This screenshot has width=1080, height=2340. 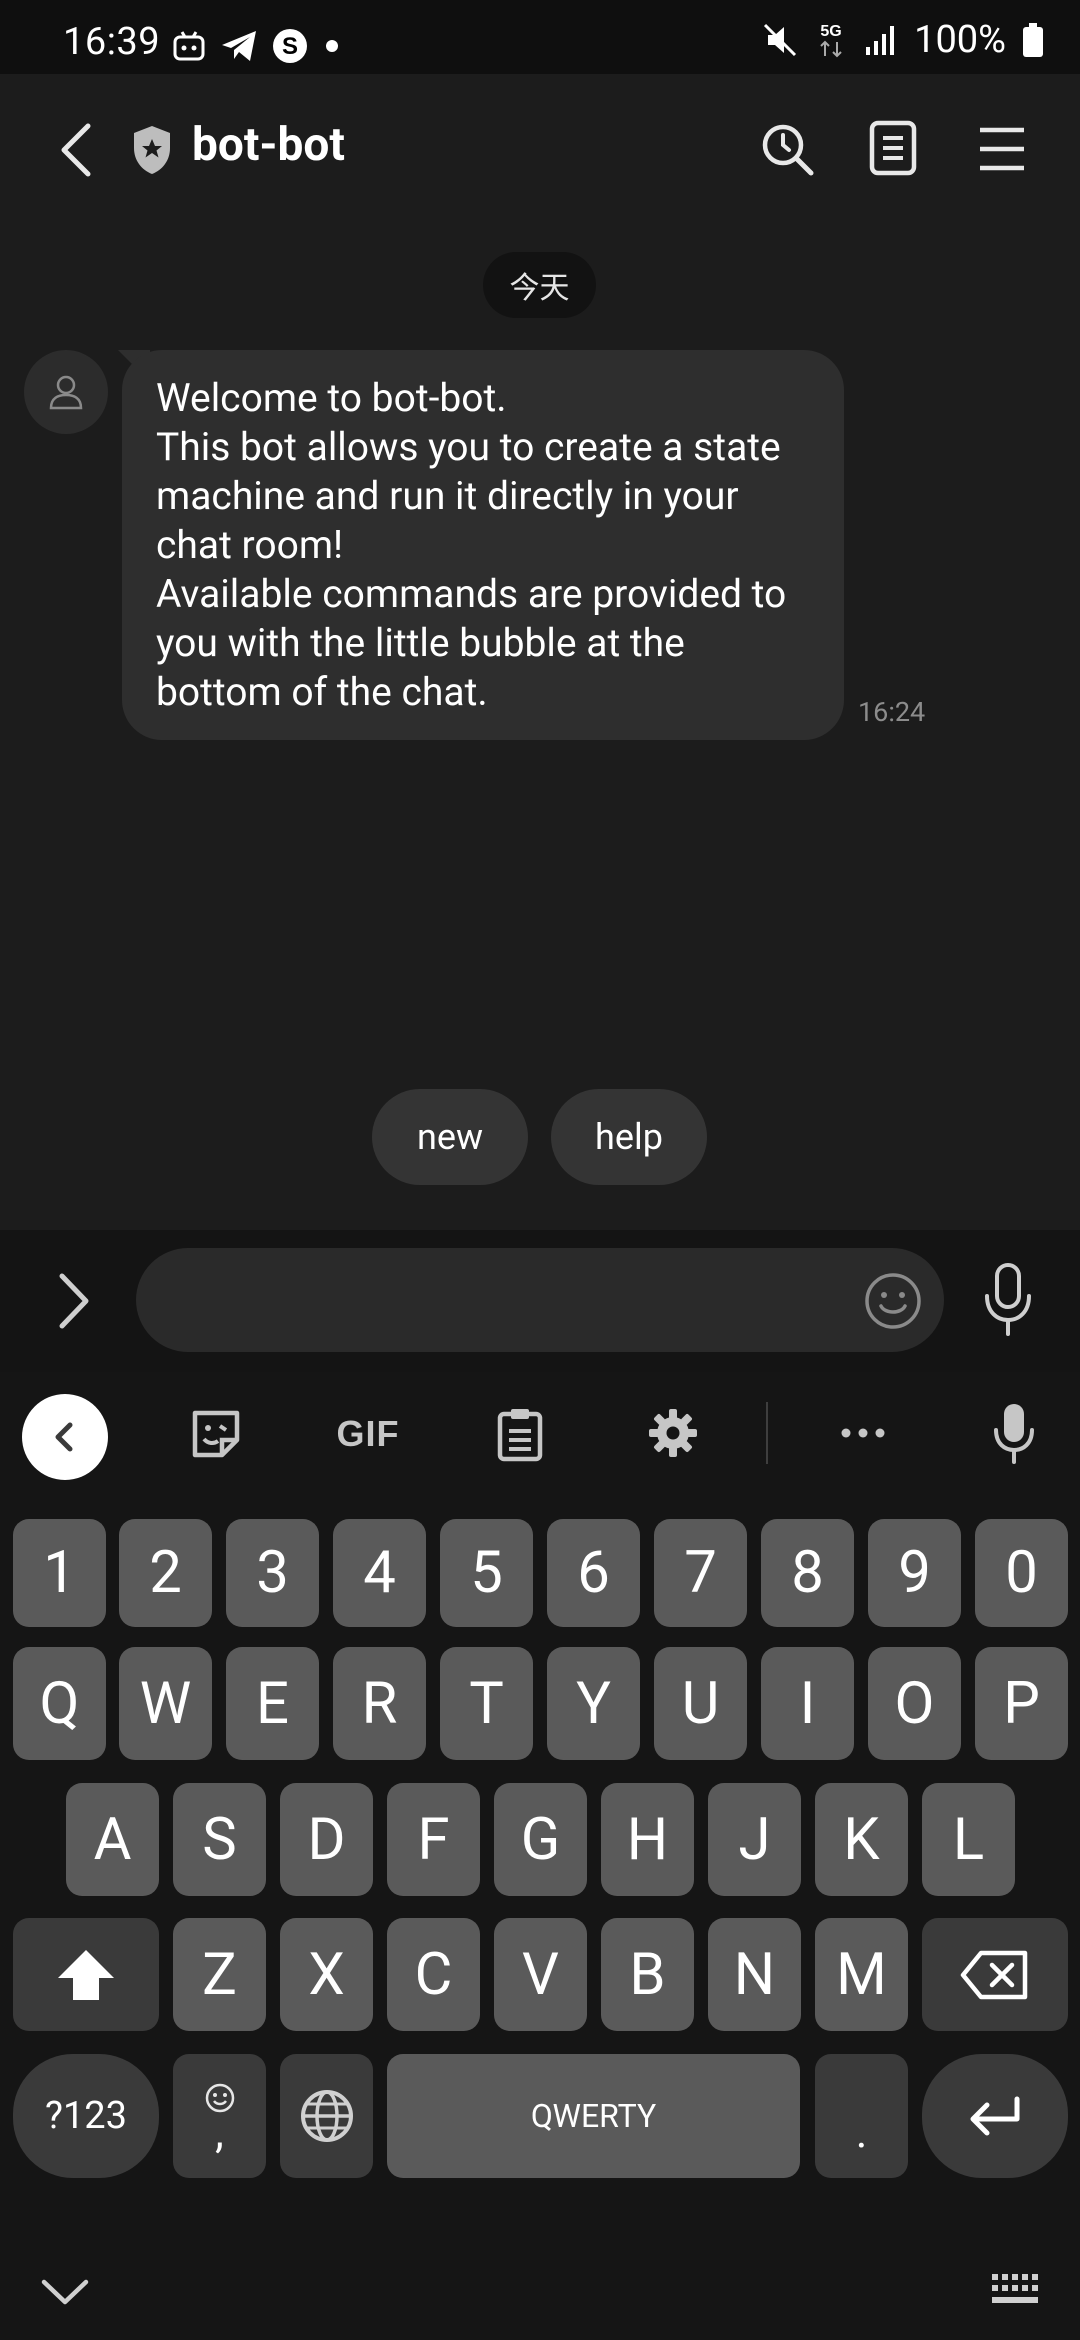 I want to click on key-j: J, so click(x=754, y=1839).